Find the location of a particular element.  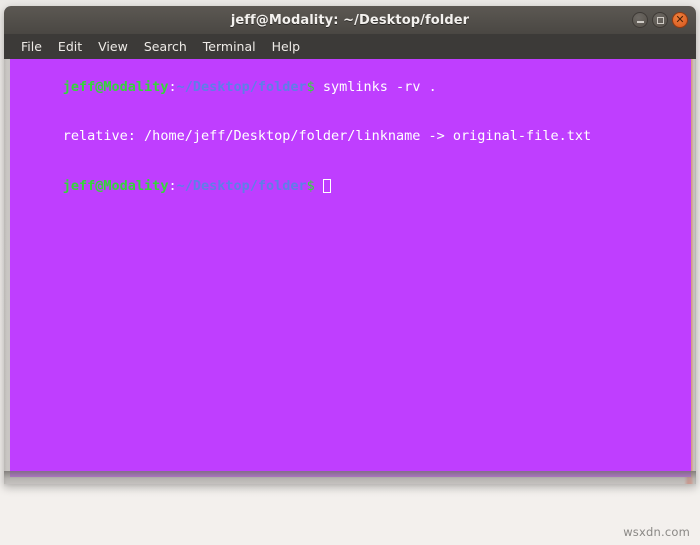

minimize-button is located at coordinates (640, 20).